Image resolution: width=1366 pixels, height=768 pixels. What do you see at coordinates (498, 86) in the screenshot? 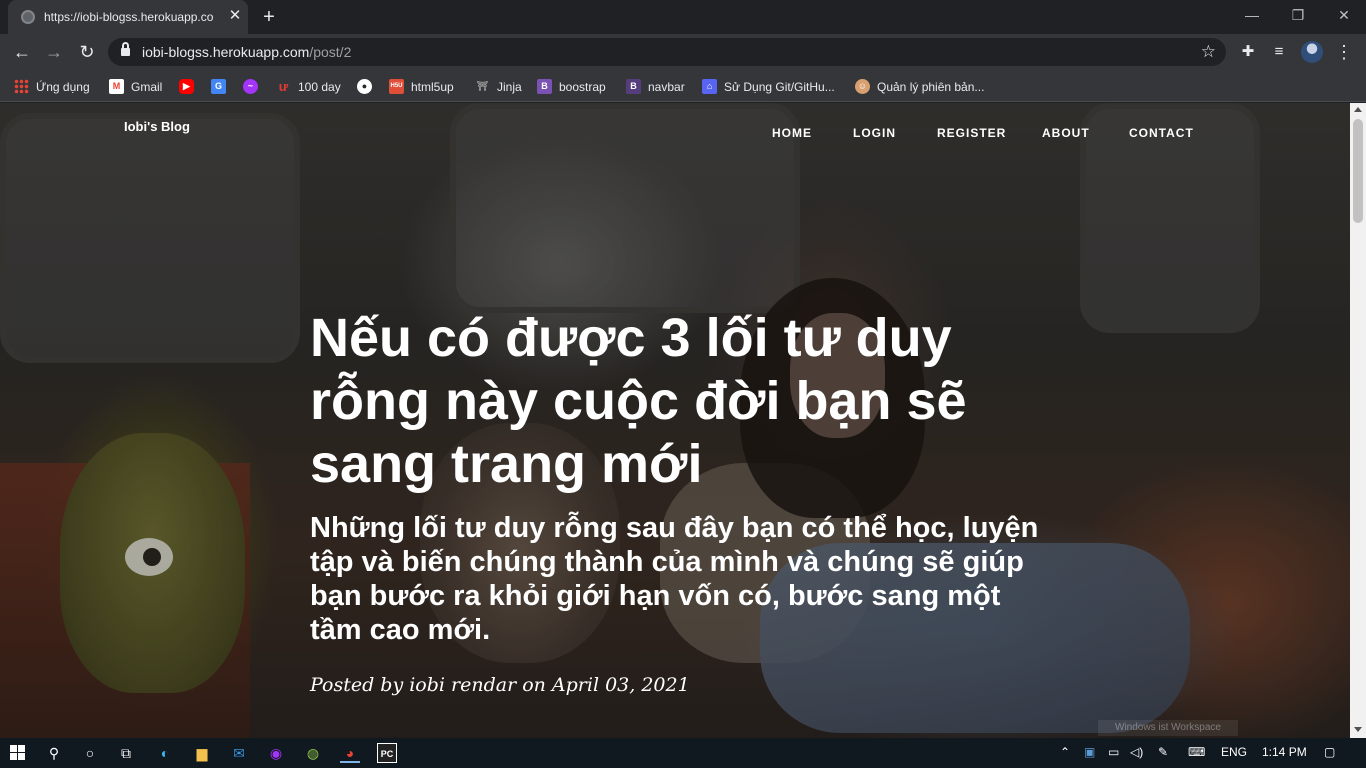
I see `bookmark-jinja: ⛩ Jinja` at bounding box center [498, 86].